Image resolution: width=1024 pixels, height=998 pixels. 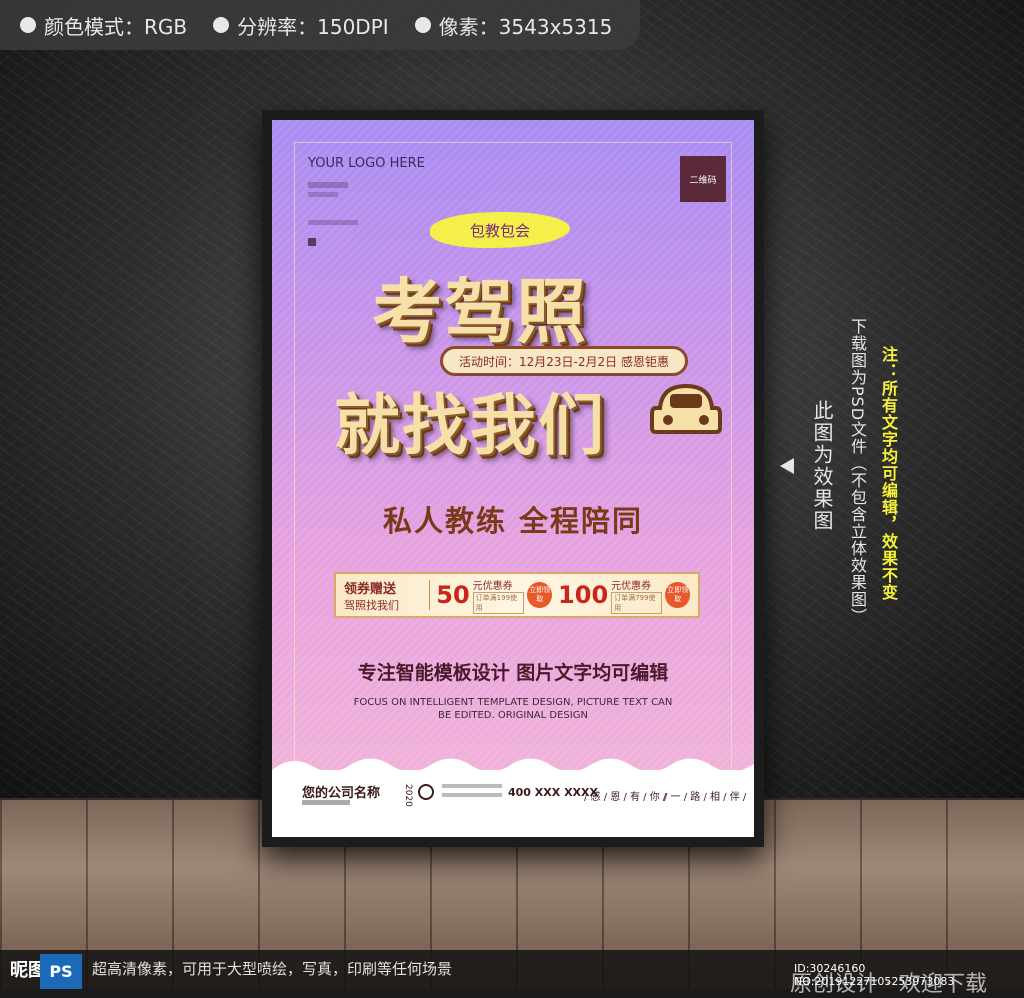 What do you see at coordinates (312, 242) in the screenshot?
I see `deco-square` at bounding box center [312, 242].